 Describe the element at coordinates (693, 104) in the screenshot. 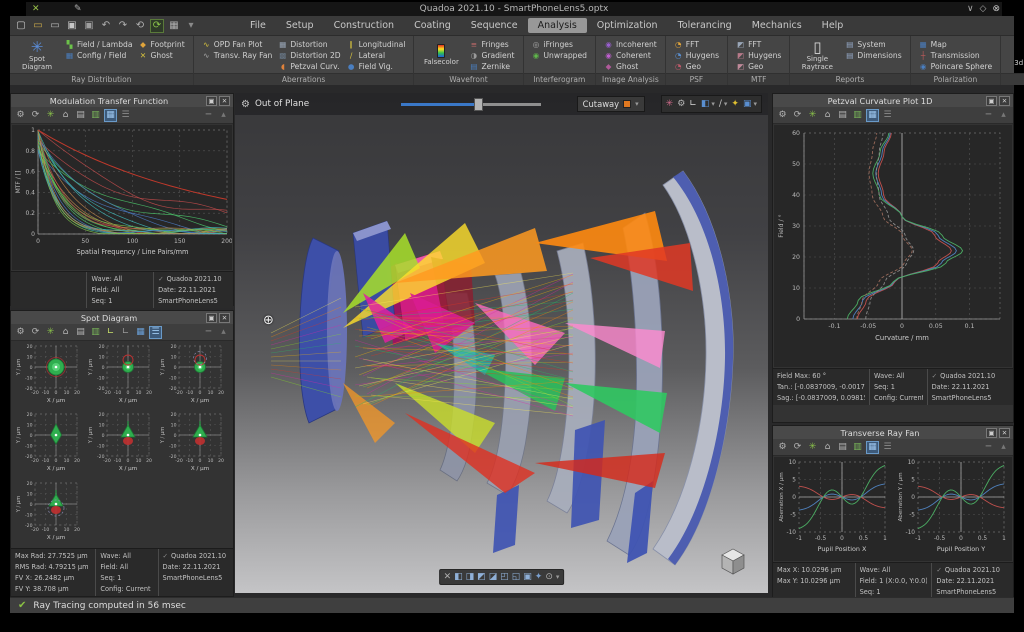

I see `vp-corner-icon: ∟` at that location.